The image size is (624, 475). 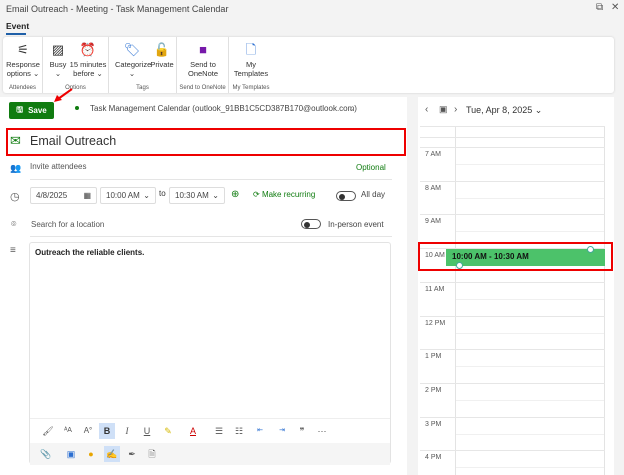 I want to click on tab-underline, so click(x=16, y=34).